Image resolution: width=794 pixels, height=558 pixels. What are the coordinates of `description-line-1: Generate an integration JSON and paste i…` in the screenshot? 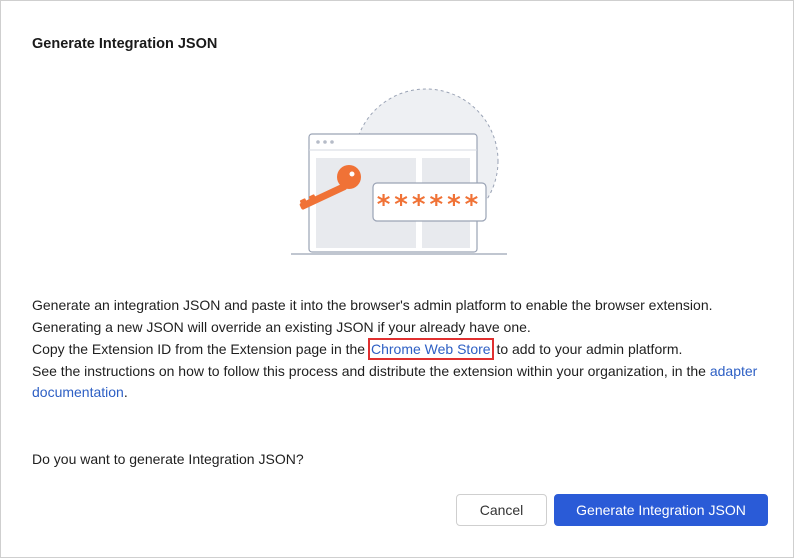 It's located at (372, 305).